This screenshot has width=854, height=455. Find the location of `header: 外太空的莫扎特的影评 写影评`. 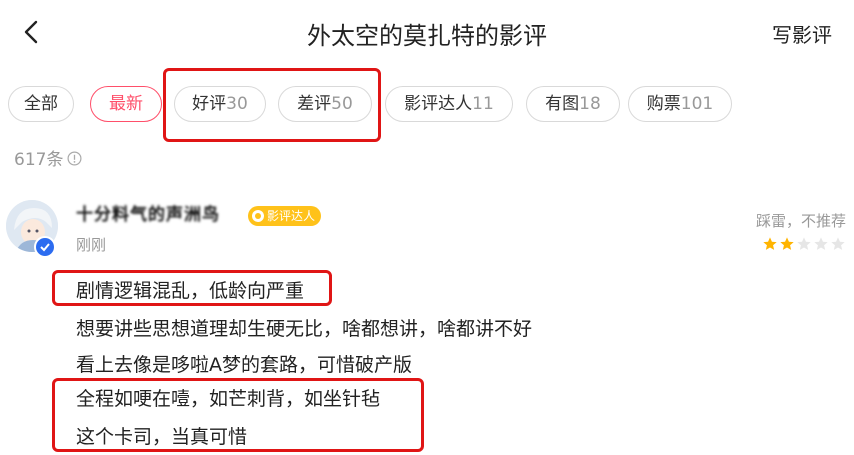

header: 外太空的莫扎特的影评 写影评 is located at coordinates (427, 32).